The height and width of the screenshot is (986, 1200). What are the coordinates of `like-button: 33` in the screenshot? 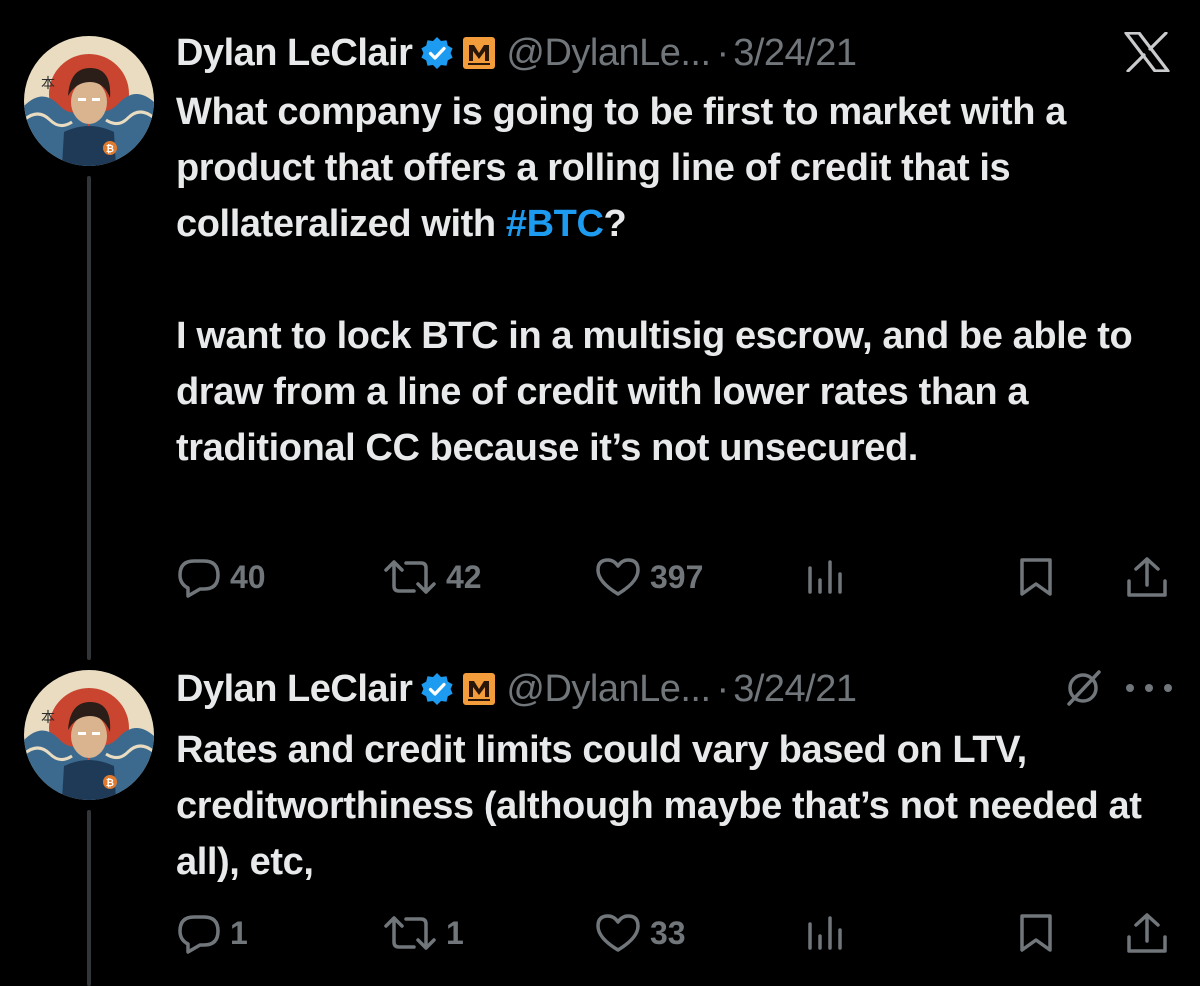 It's located at (640, 933).